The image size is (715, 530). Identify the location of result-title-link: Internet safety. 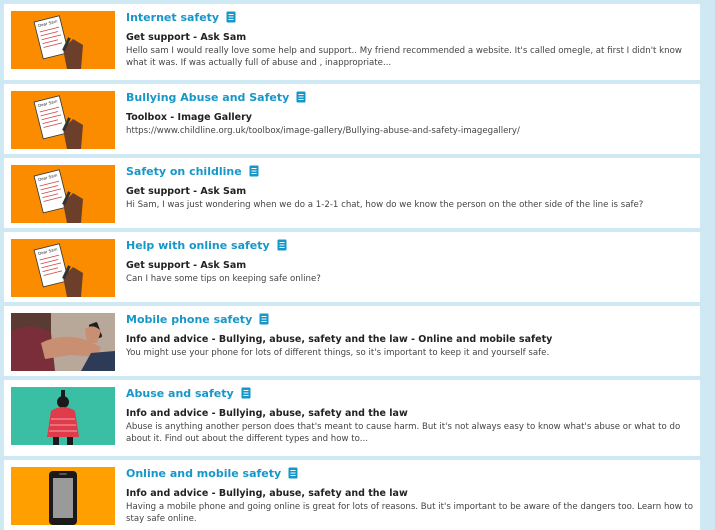
(172, 17).